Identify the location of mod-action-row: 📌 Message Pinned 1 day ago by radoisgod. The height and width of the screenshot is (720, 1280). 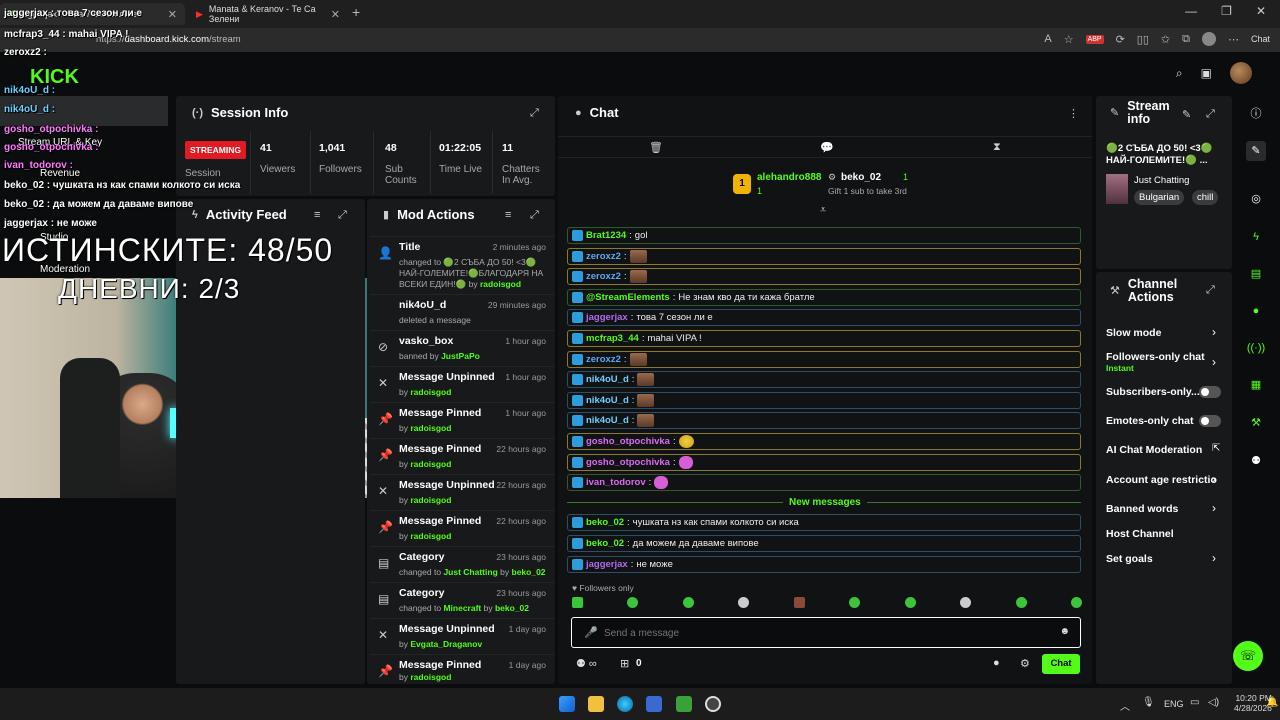
(462, 669).